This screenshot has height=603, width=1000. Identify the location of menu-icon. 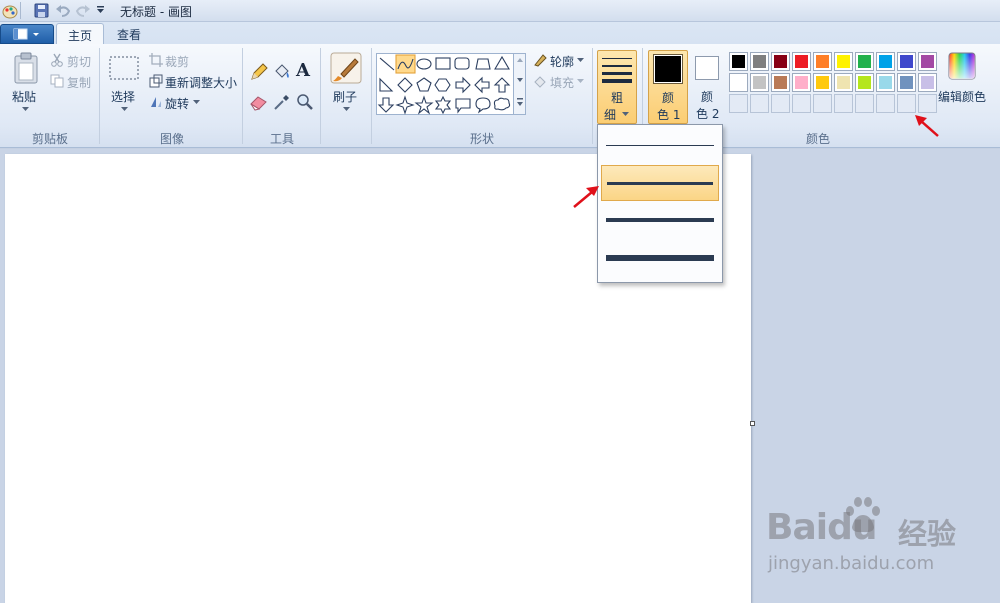
(26, 34).